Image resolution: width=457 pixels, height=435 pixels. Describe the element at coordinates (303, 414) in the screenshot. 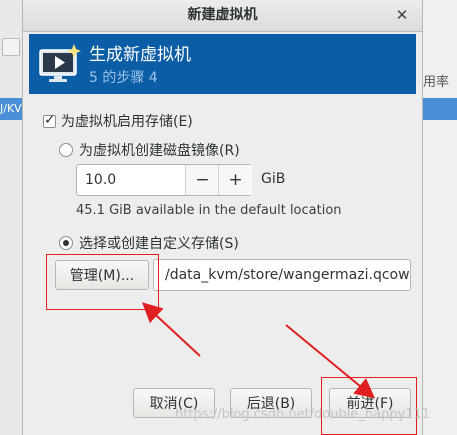

I see `watermark: https://blog.csdn.net/double_happy111` at that location.